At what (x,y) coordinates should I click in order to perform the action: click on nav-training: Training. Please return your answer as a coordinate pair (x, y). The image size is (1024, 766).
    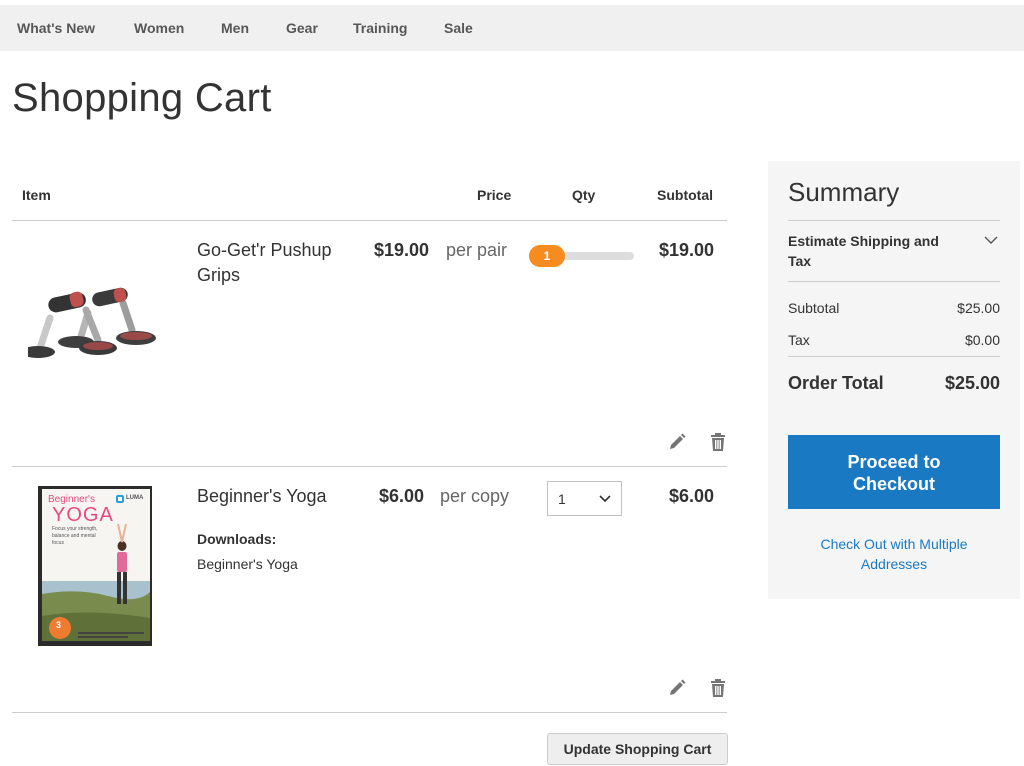
    Looking at the image, I should click on (380, 28).